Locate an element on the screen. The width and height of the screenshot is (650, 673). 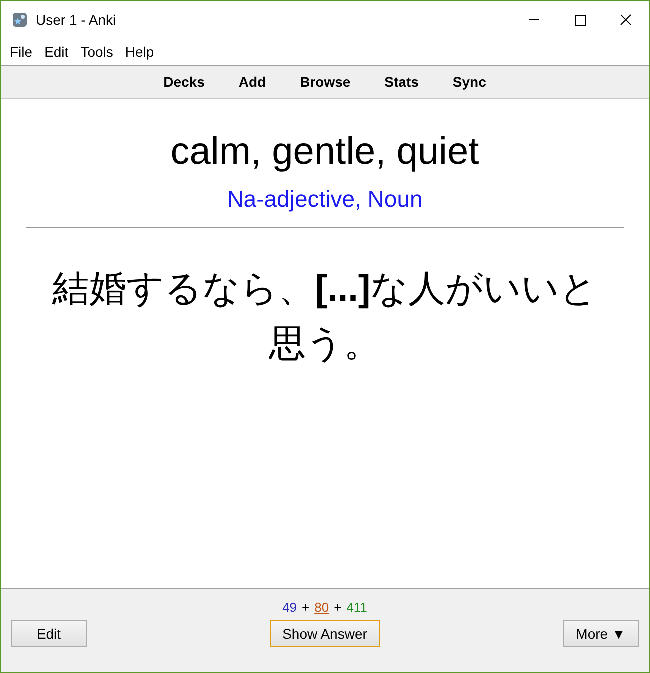
card-count: 49 is located at coordinates (290, 608).